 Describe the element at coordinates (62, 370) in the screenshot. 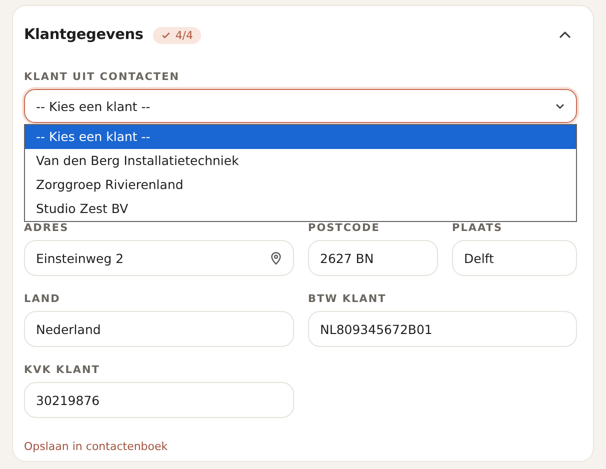

I see `field-label: KVK KLANT` at that location.